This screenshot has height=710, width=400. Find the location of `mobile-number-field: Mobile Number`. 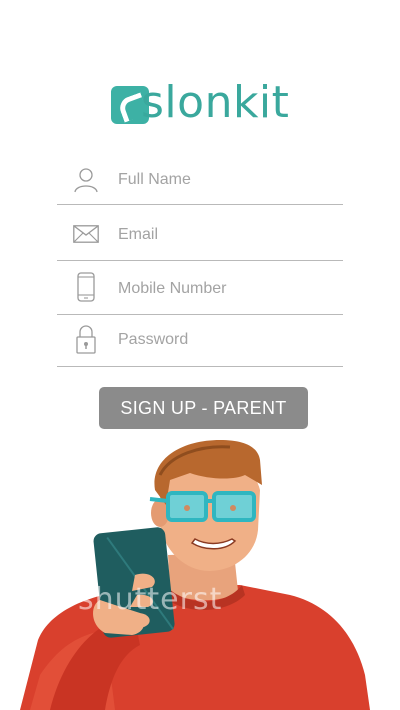

mobile-number-field: Mobile Number is located at coordinates (200, 288).